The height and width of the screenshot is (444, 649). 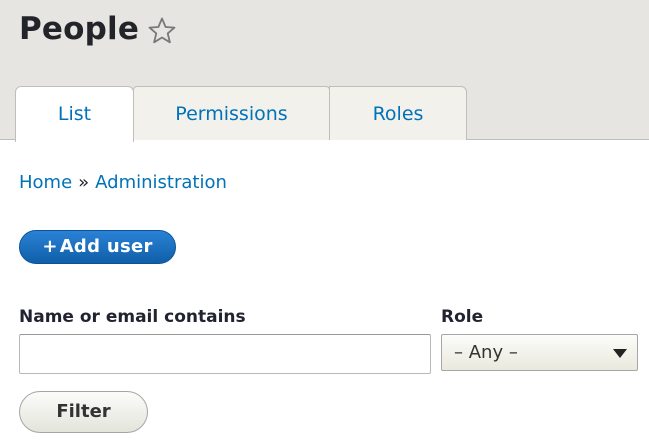 I want to click on add-user-button: + Add user, so click(x=97, y=247).